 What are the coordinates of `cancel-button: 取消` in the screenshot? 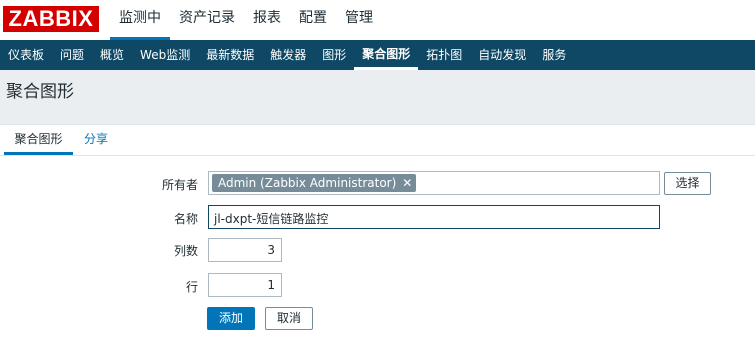 It's located at (289, 318).